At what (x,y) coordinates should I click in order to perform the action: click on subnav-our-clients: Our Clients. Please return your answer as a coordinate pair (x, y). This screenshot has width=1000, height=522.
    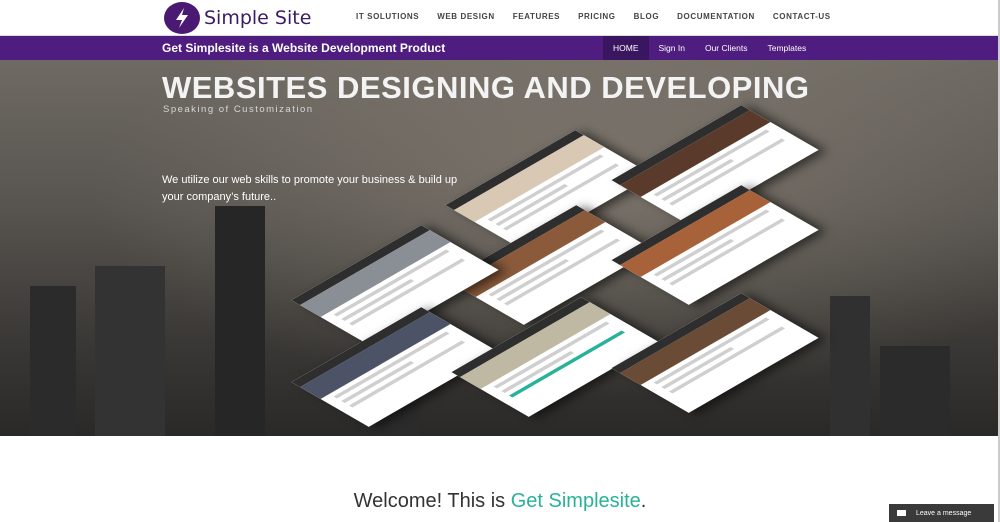
    Looking at the image, I should click on (726, 48).